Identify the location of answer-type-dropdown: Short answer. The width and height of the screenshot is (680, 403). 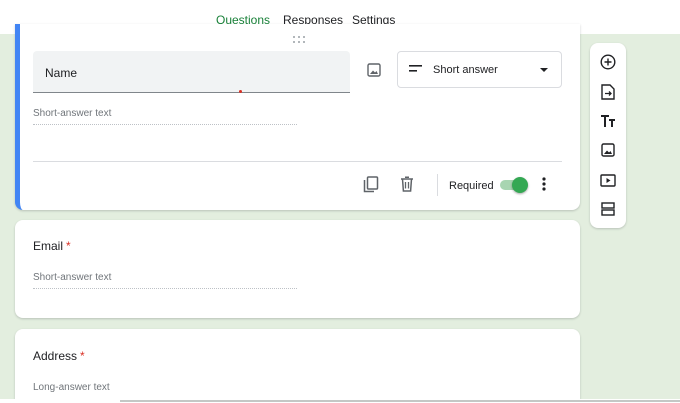
(479, 69).